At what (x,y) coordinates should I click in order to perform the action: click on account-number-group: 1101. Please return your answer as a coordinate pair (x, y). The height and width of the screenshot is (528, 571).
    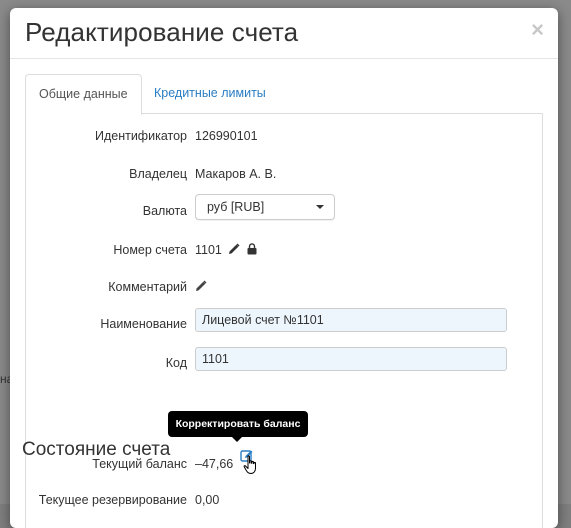
    Looking at the image, I should click on (226, 250).